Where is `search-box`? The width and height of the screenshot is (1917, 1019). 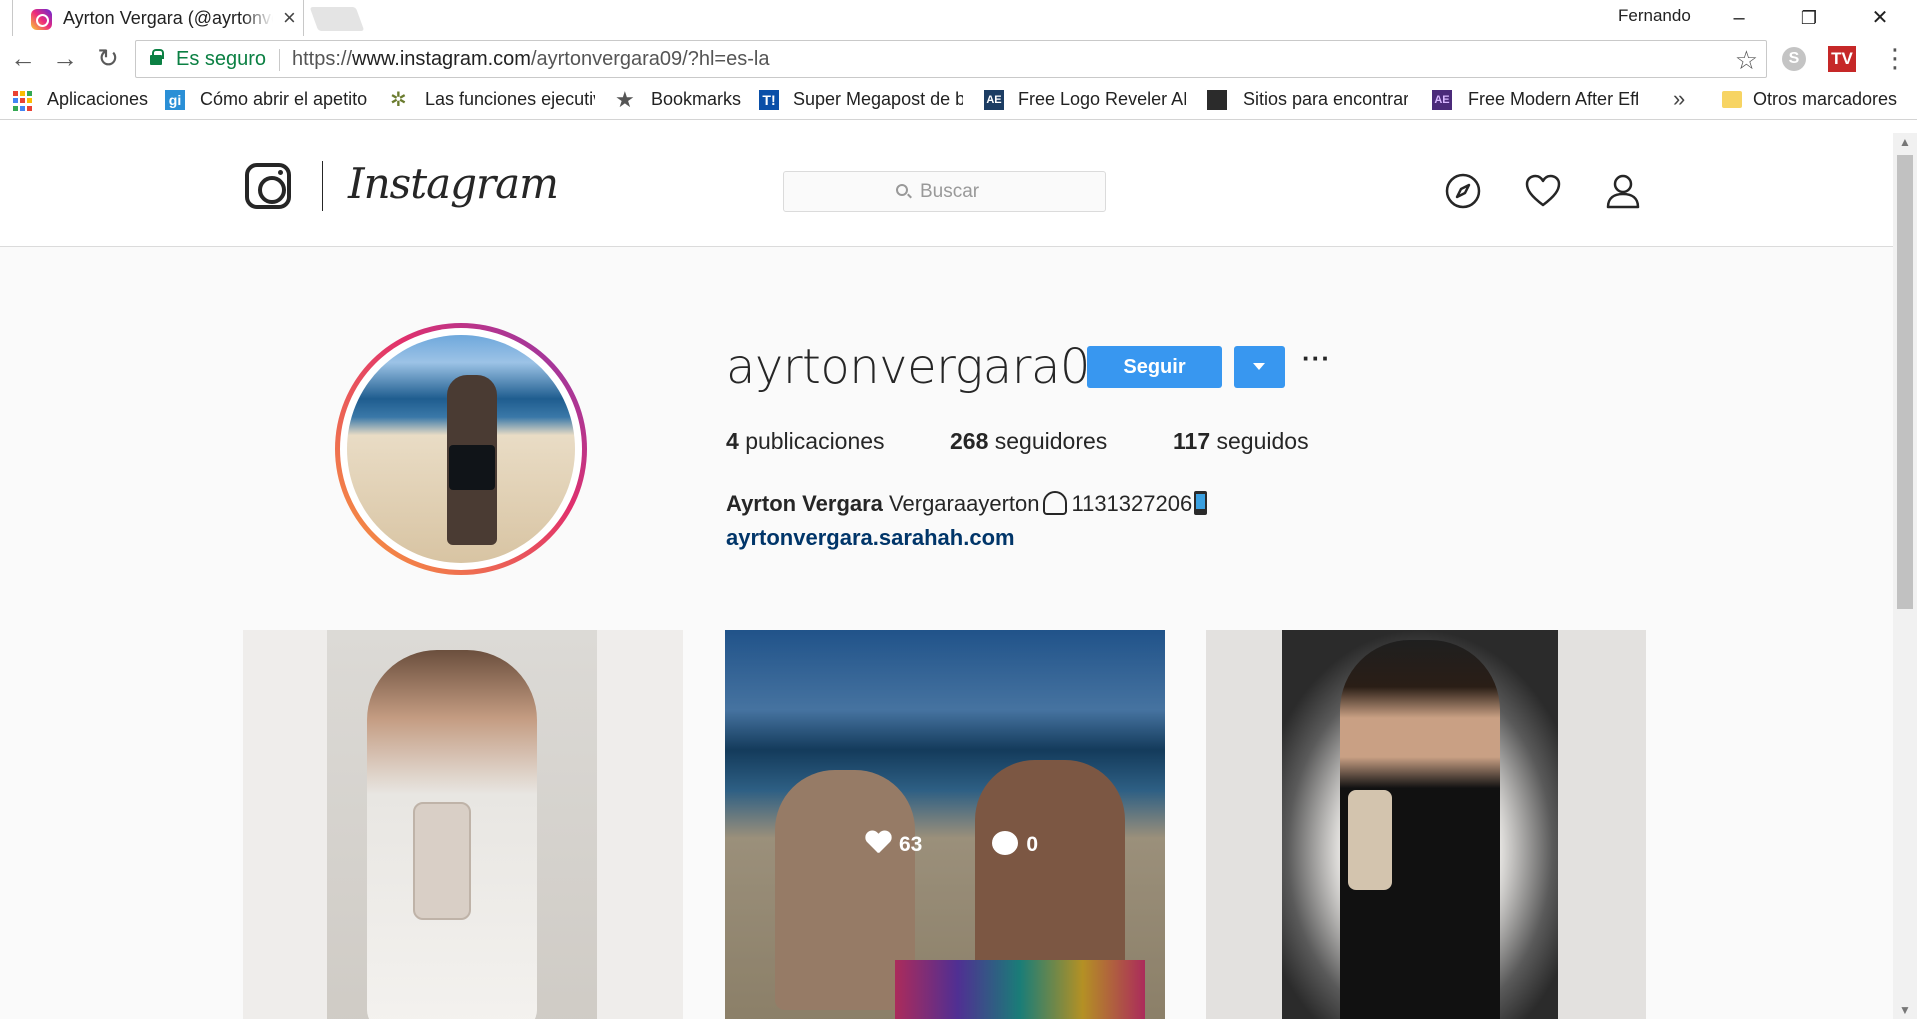
search-box is located at coordinates (944, 191).